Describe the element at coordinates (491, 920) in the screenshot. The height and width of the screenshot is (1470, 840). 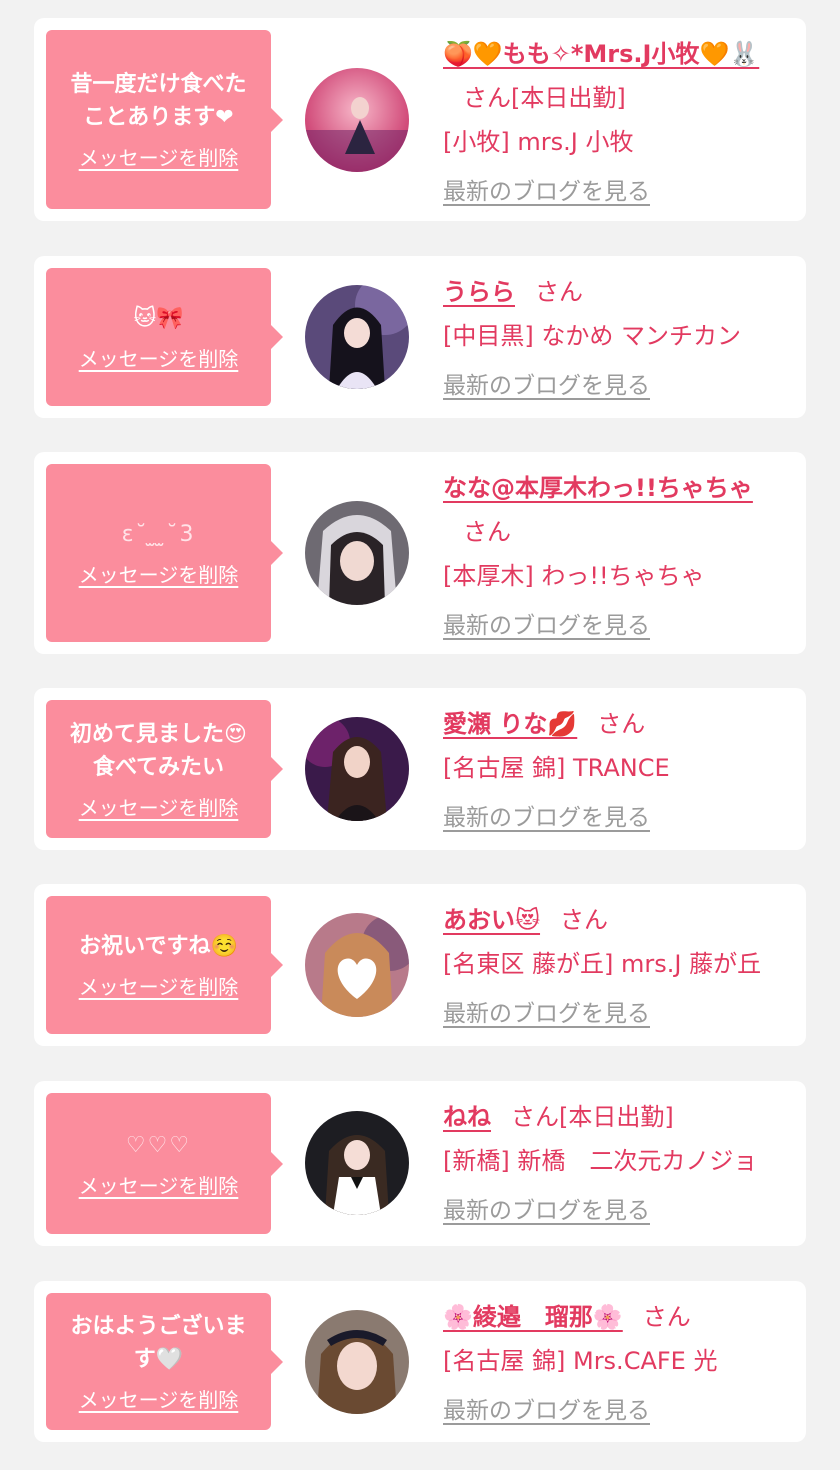
I see `sender-name-link: あおい😻` at that location.